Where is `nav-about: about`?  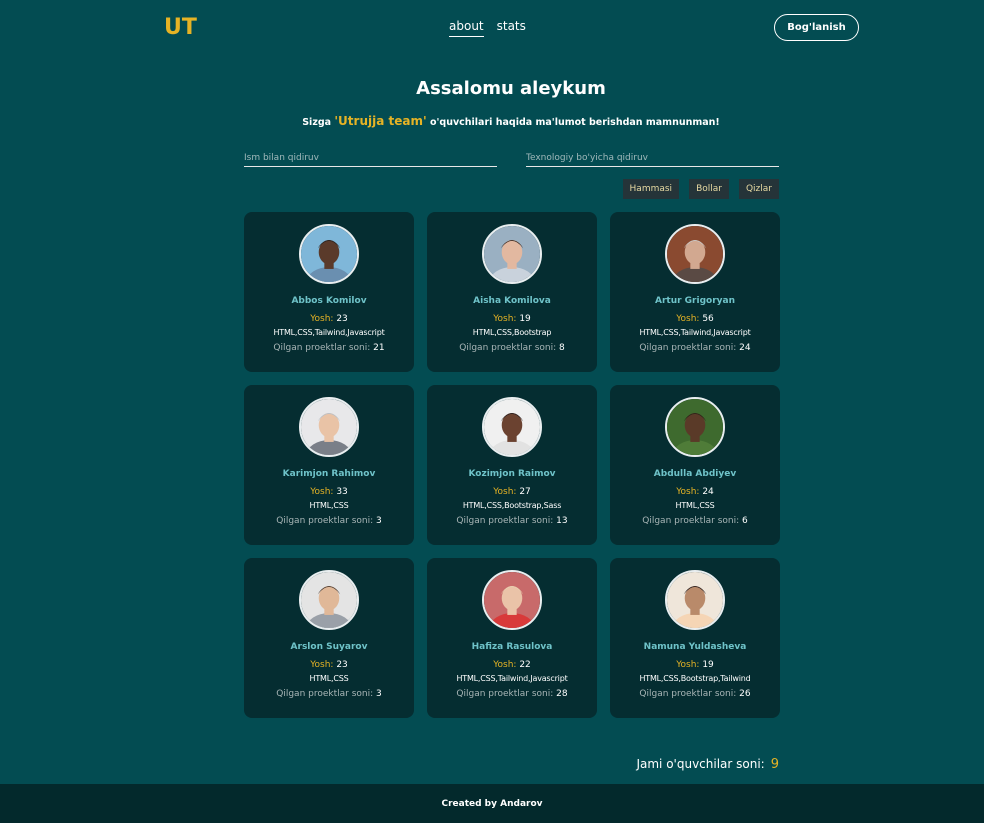
nav-about: about is located at coordinates (466, 28).